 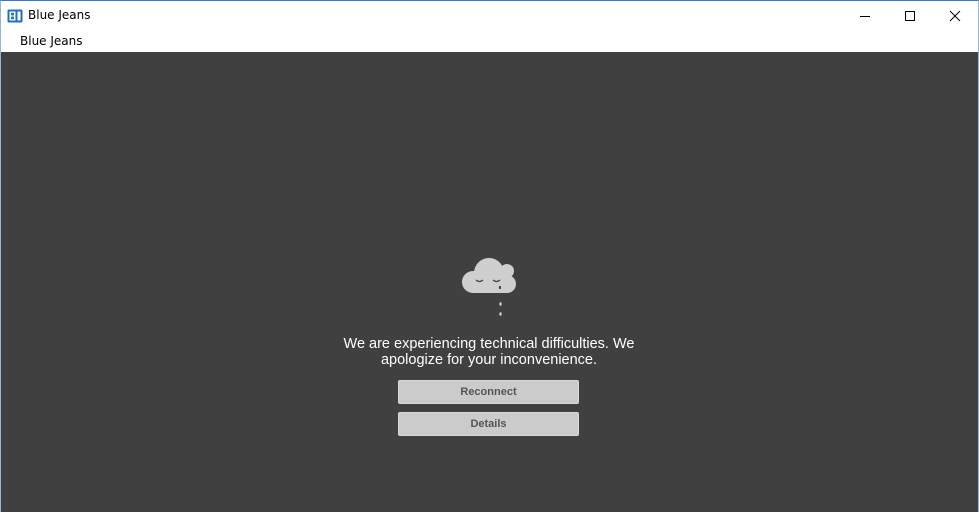 I want to click on close-icon, so click(x=955, y=16).